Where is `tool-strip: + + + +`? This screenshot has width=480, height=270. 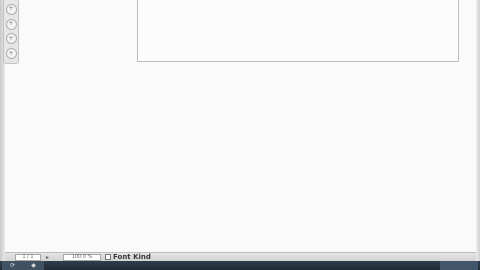 tool-strip: + + + + is located at coordinates (11, 32).